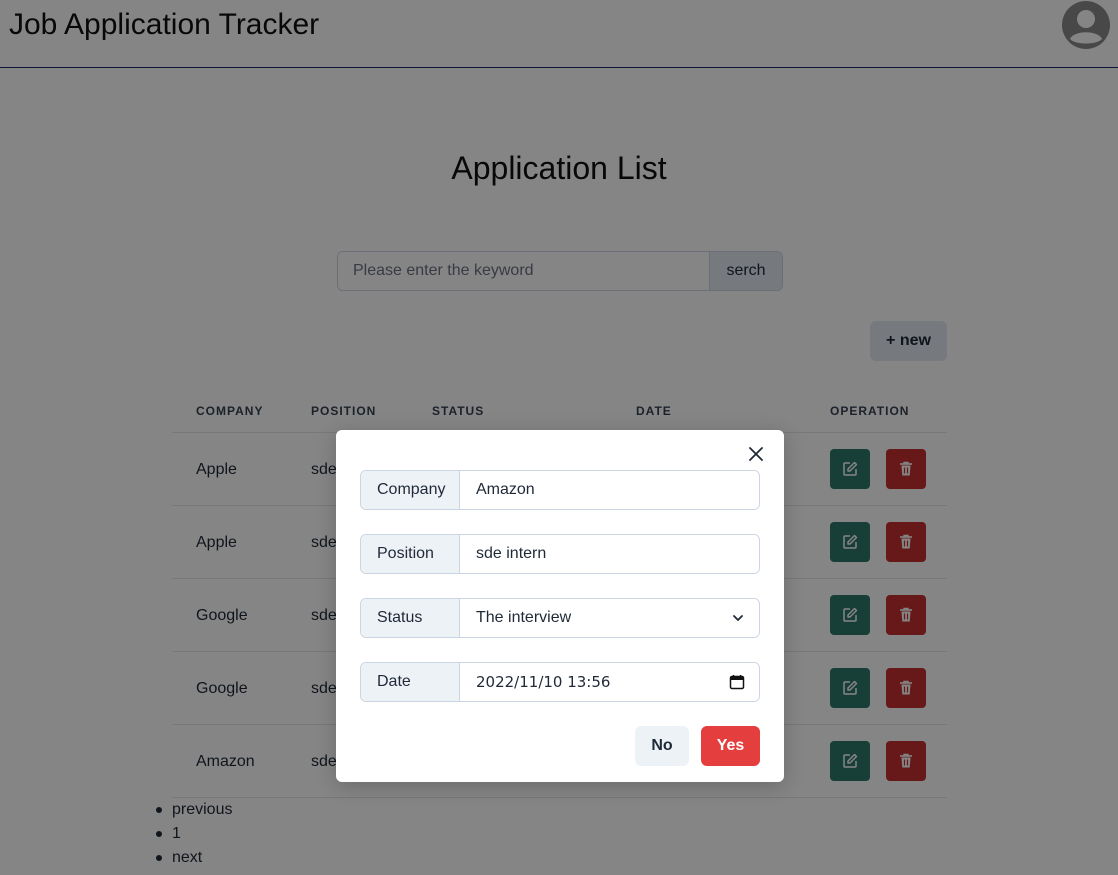  What do you see at coordinates (410, 682) in the screenshot?
I see `date-label: Date` at bounding box center [410, 682].